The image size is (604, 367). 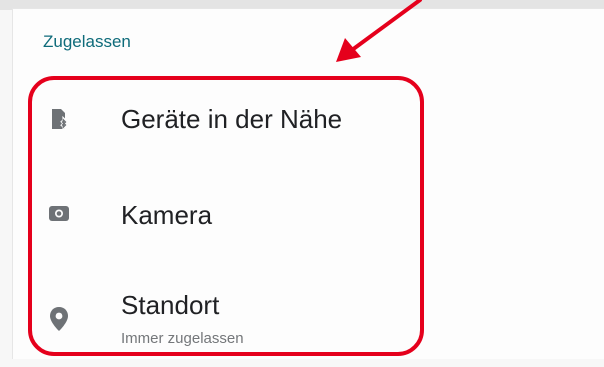 I want to click on permission-item-nearby-devices: Geräte in der Nähe, so click(x=228, y=120).